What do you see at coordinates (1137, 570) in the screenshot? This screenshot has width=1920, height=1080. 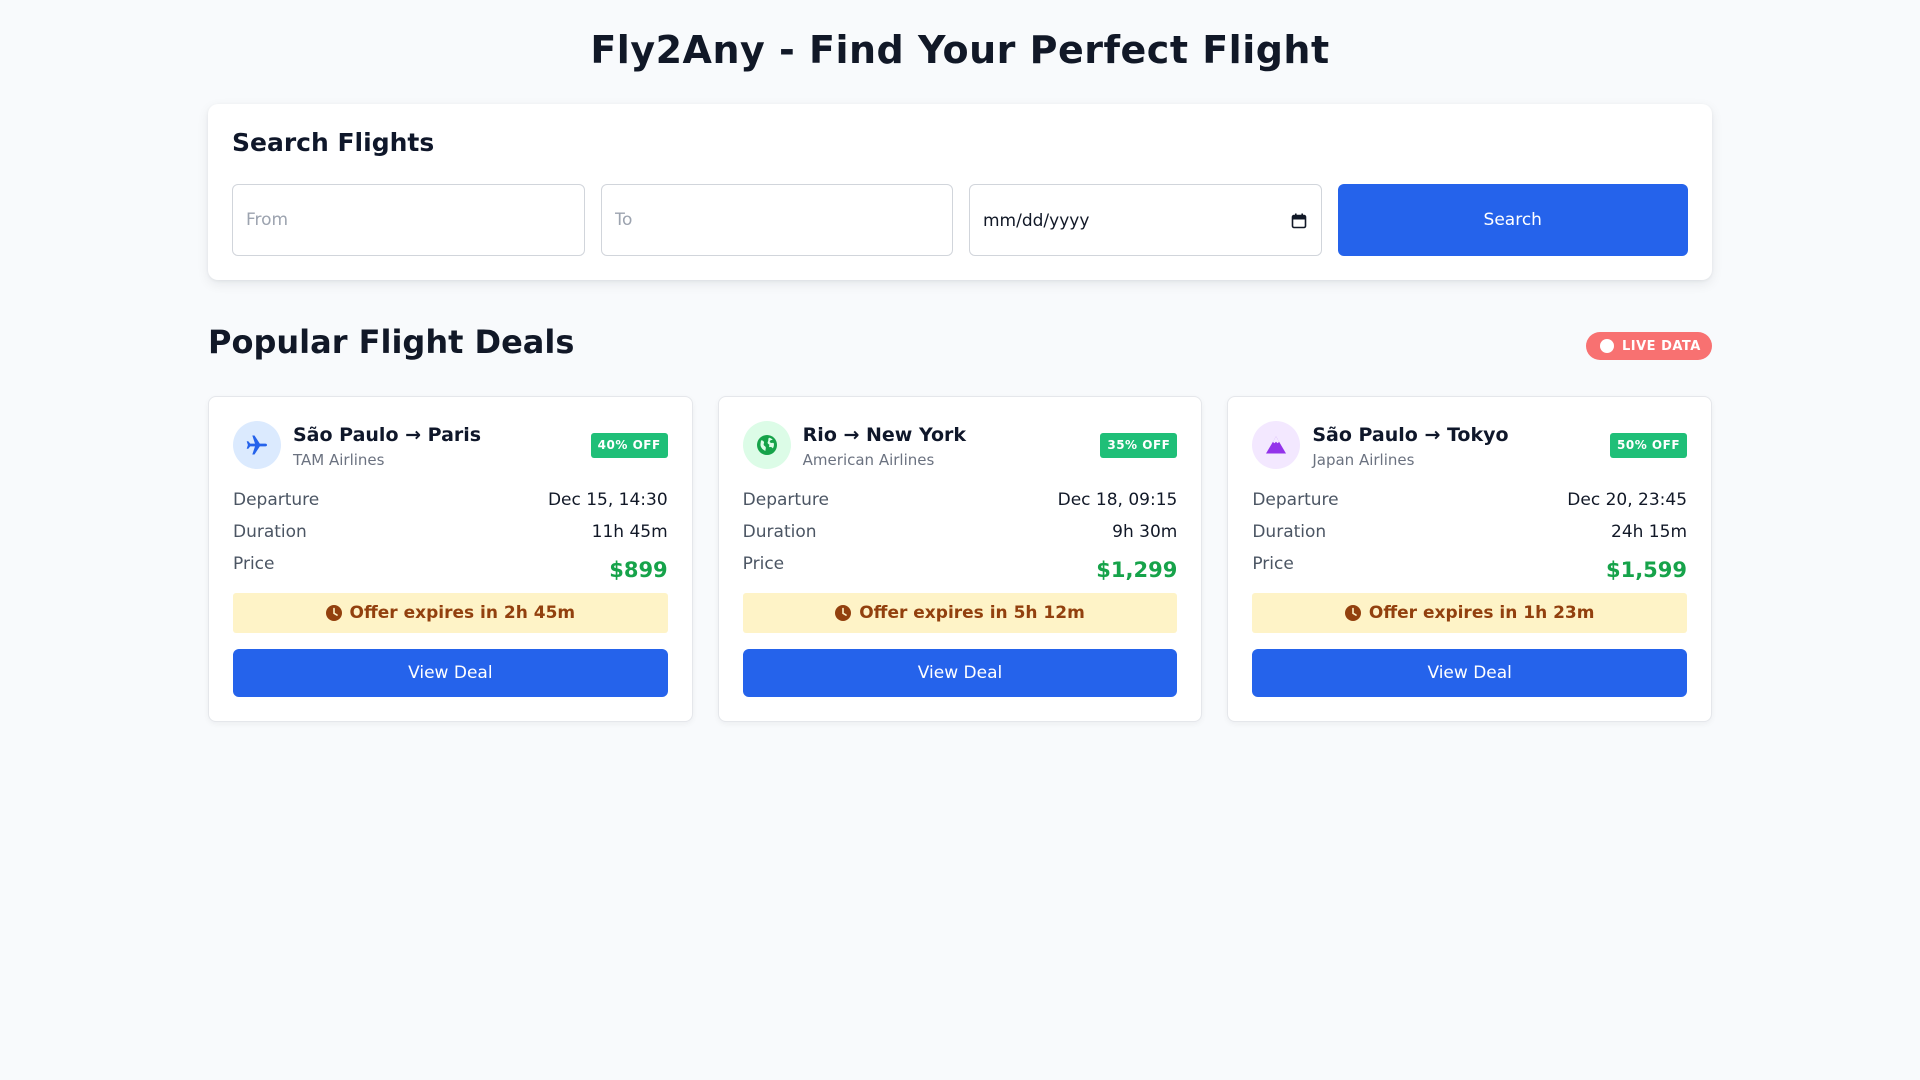 I see `price-value: $1,299` at bounding box center [1137, 570].